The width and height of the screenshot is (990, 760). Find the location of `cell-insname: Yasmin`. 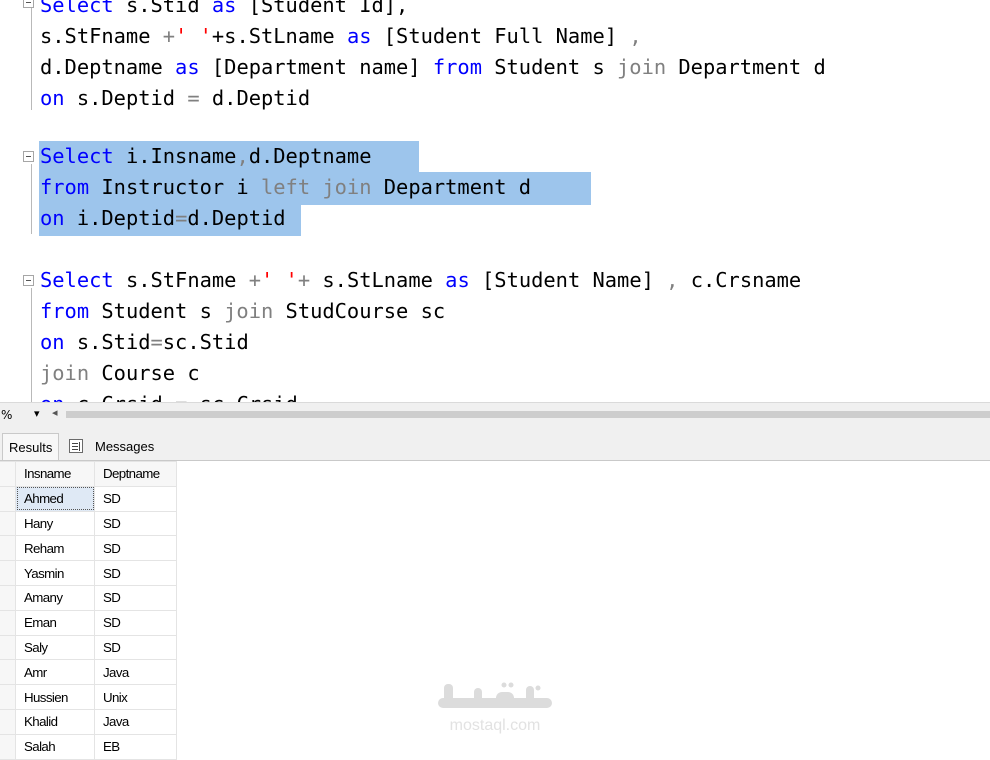

cell-insname: Yasmin is located at coordinates (55, 573).